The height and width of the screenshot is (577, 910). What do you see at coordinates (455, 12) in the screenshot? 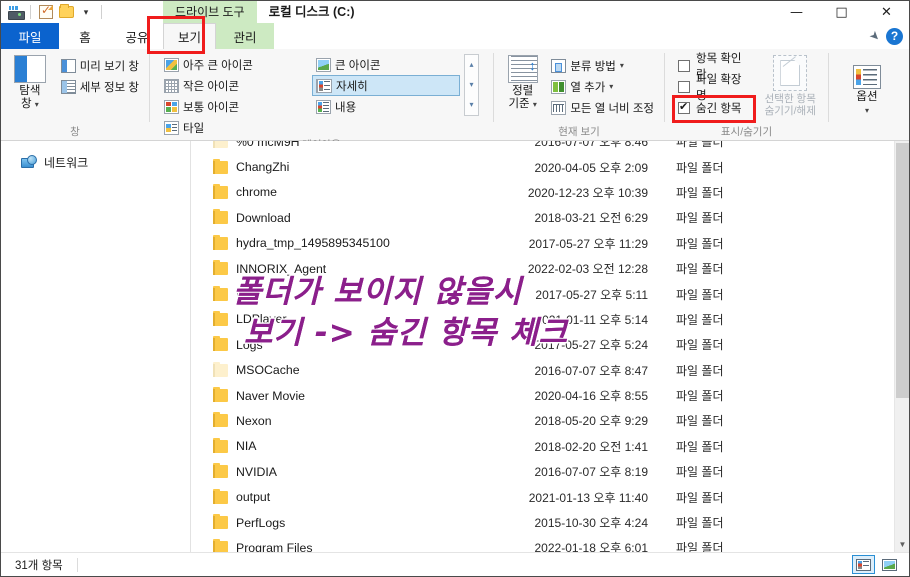
I see `title-bar: ▾ 드라이브 도구 로컬 디스크 (C:) — □ ✕` at bounding box center [455, 12].